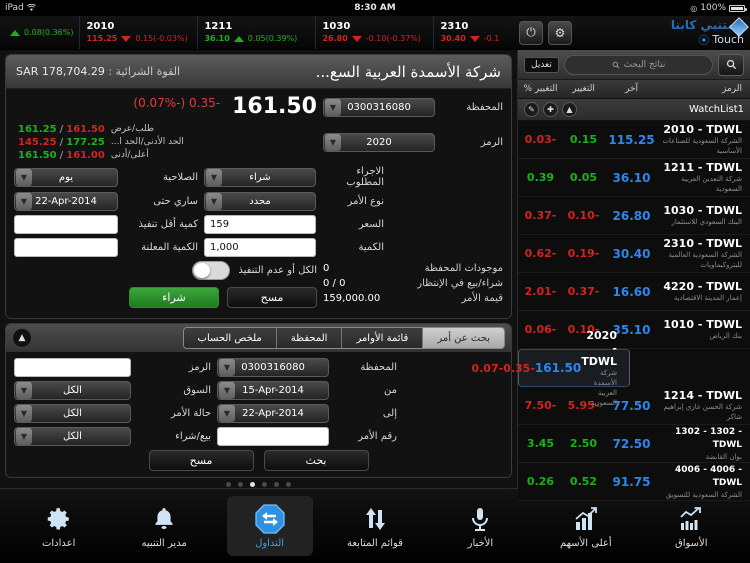  Describe the element at coordinates (59, 526) in the screenshot. I see `nav-settings: اعدادات` at that location.